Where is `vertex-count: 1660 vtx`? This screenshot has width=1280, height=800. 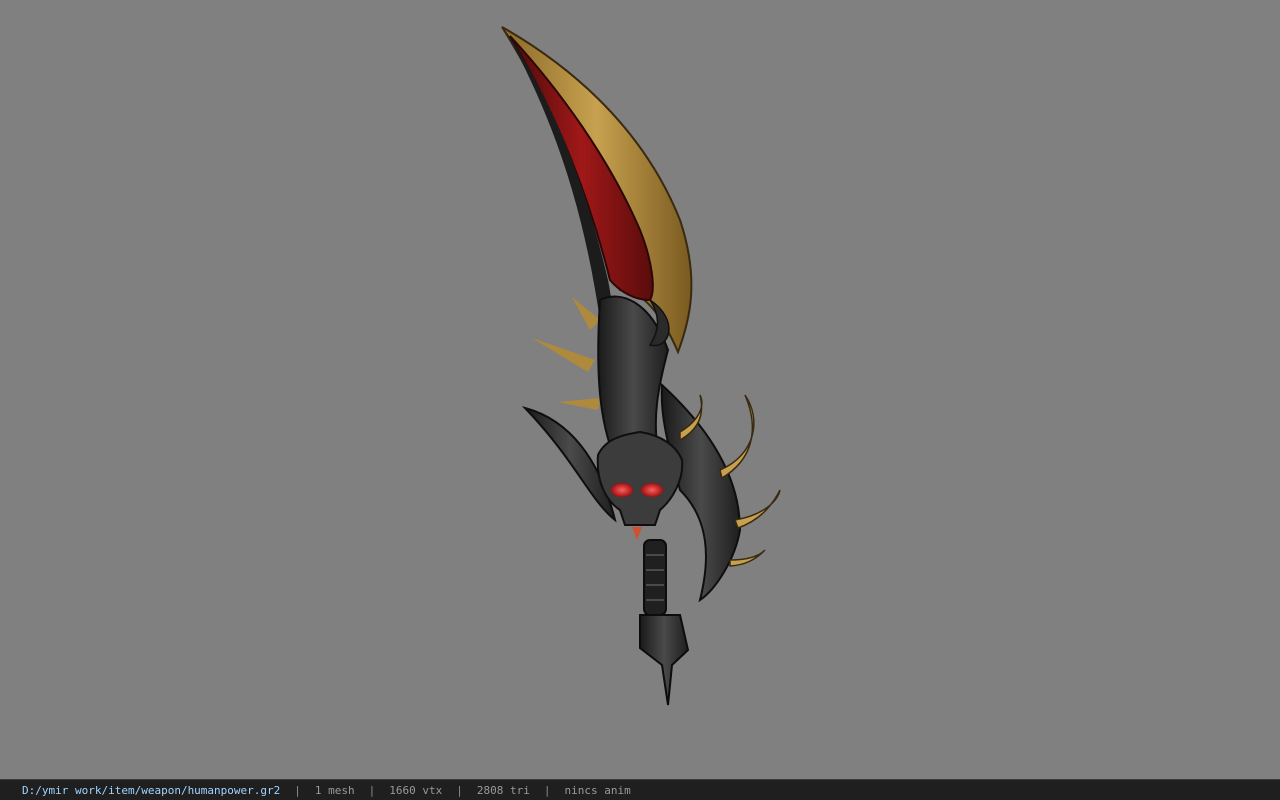
vertex-count: 1660 vtx is located at coordinates (416, 790).